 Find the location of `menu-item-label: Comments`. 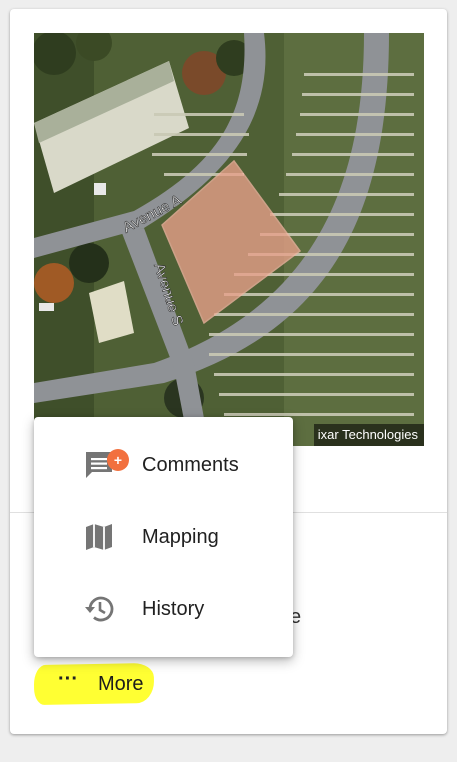

menu-item-label: Comments is located at coordinates (190, 464).